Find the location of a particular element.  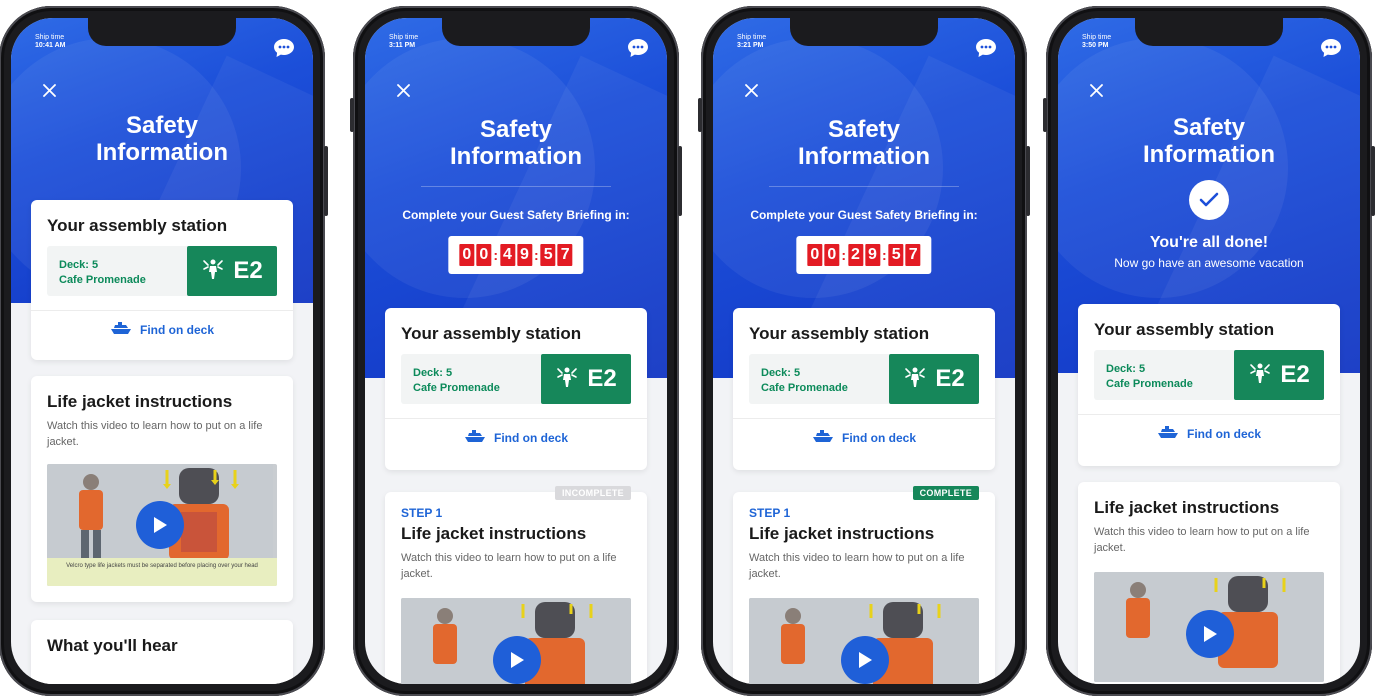

ship-time: Ship time 3:50 PM is located at coordinates (1096, 42).